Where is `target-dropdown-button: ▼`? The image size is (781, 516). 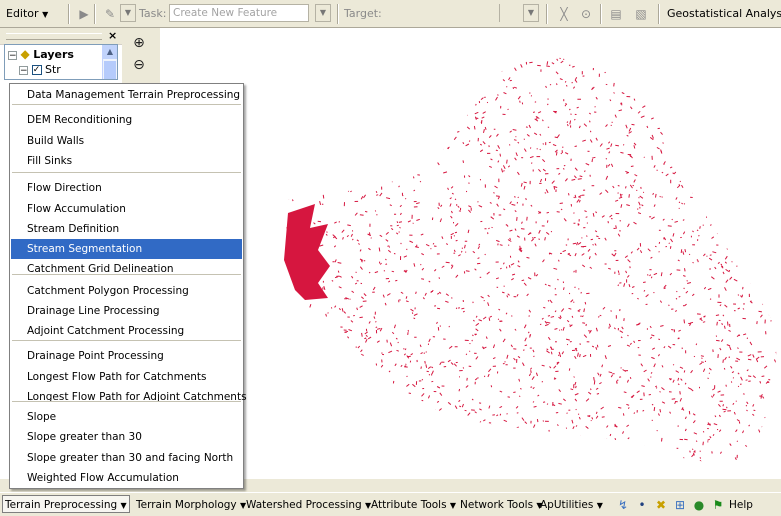
target-dropdown-button: ▼ is located at coordinates (531, 13).